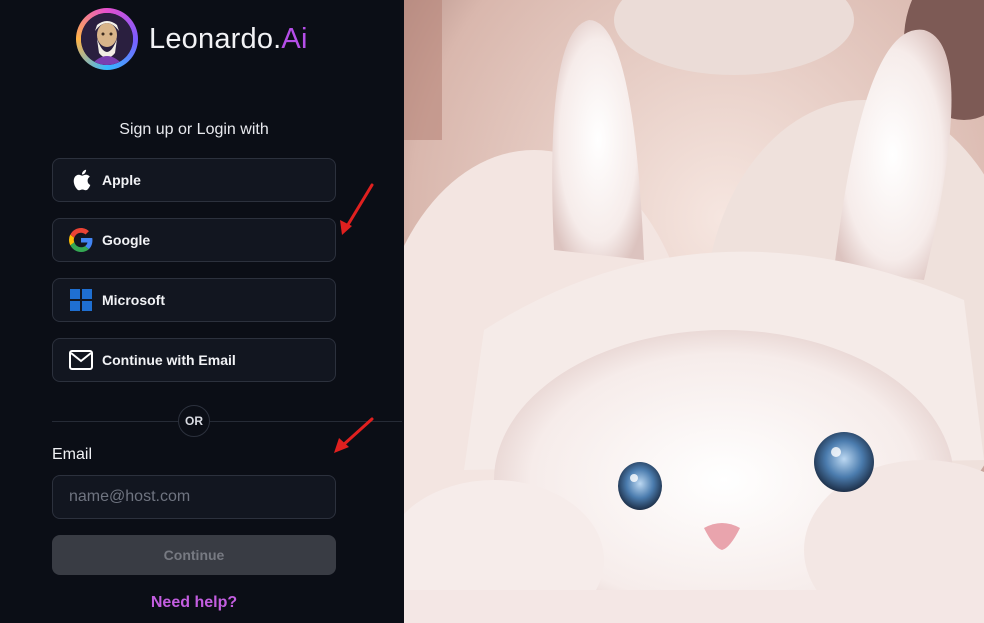  Describe the element at coordinates (81, 360) in the screenshot. I see `mail-icon` at that location.